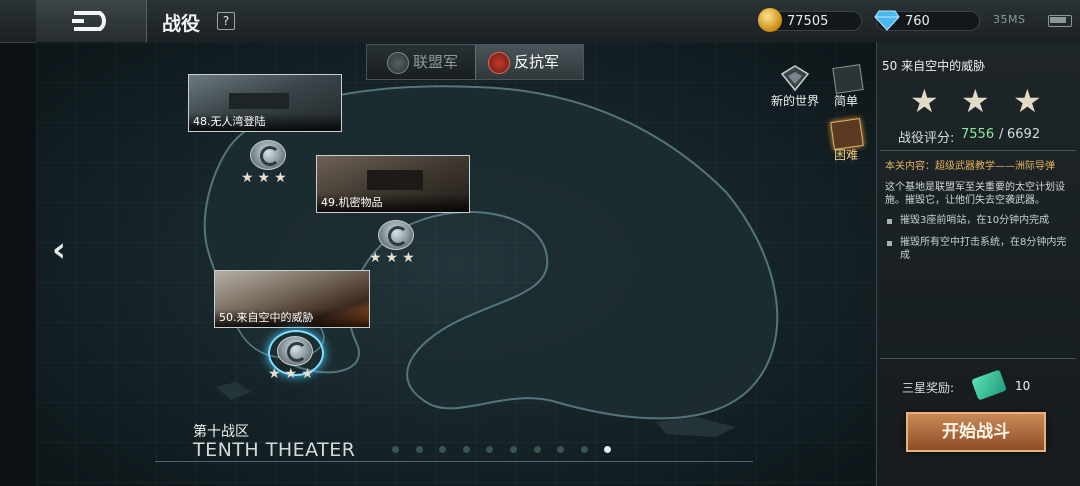  Describe the element at coordinates (266, 178) in the screenshot. I see `mission-48-stars: ★★★` at that location.